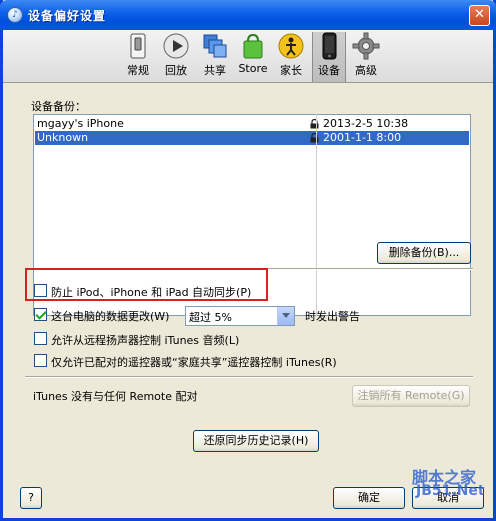 Image resolution: width=496 pixels, height=521 pixels. I want to click on remote-status-text: iTunes 没有与任何 Remote 配对, so click(115, 396).